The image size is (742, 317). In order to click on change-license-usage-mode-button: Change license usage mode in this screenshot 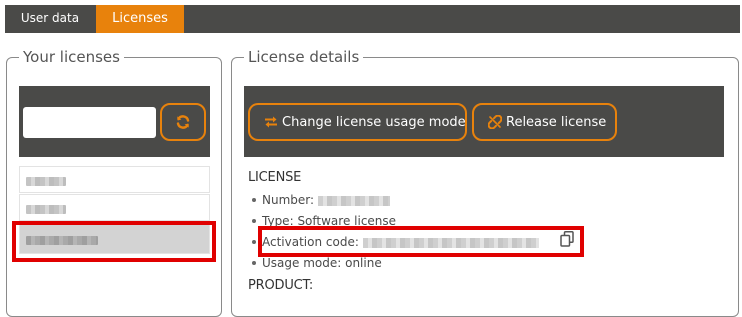, I will do `click(357, 122)`.